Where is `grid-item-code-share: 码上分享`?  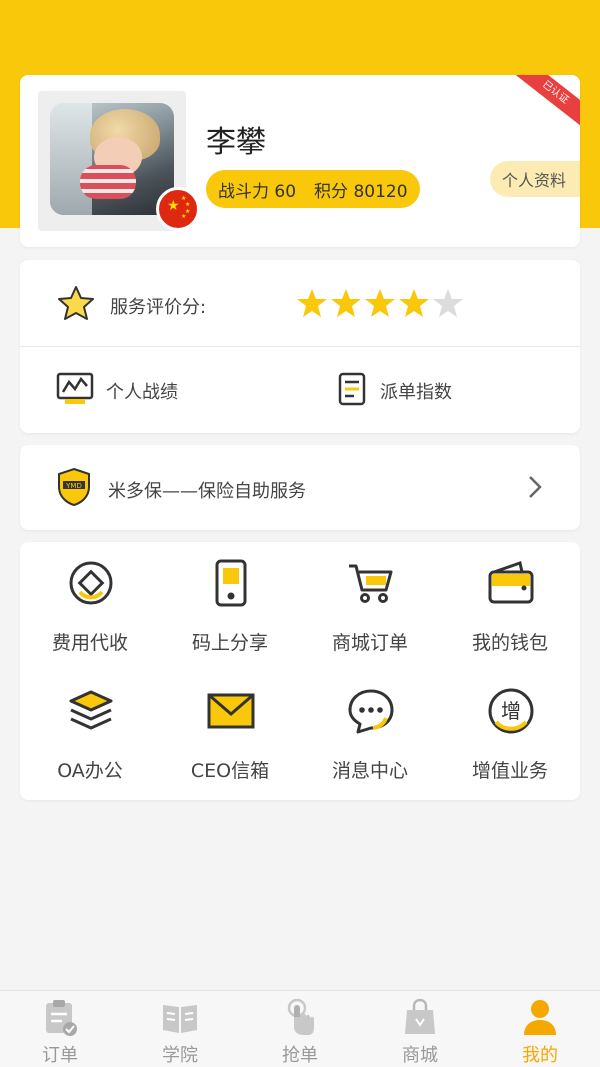 grid-item-code-share: 码上分享 is located at coordinates (230, 602).